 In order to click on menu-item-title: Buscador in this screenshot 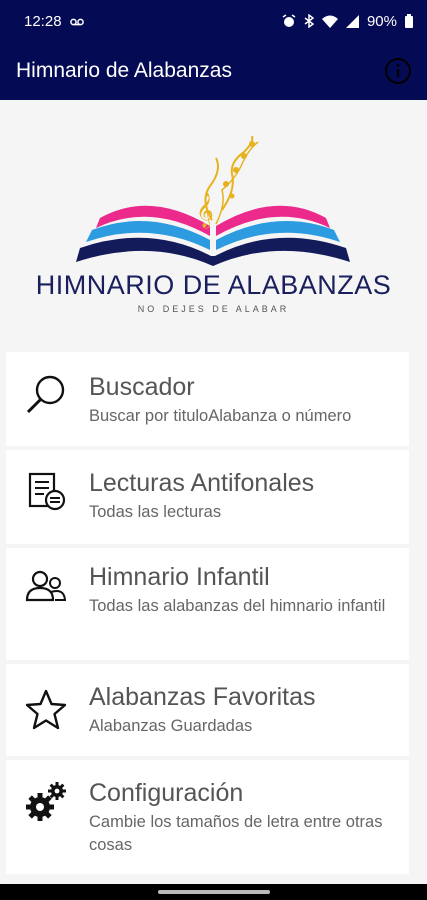, I will do `click(142, 387)`.